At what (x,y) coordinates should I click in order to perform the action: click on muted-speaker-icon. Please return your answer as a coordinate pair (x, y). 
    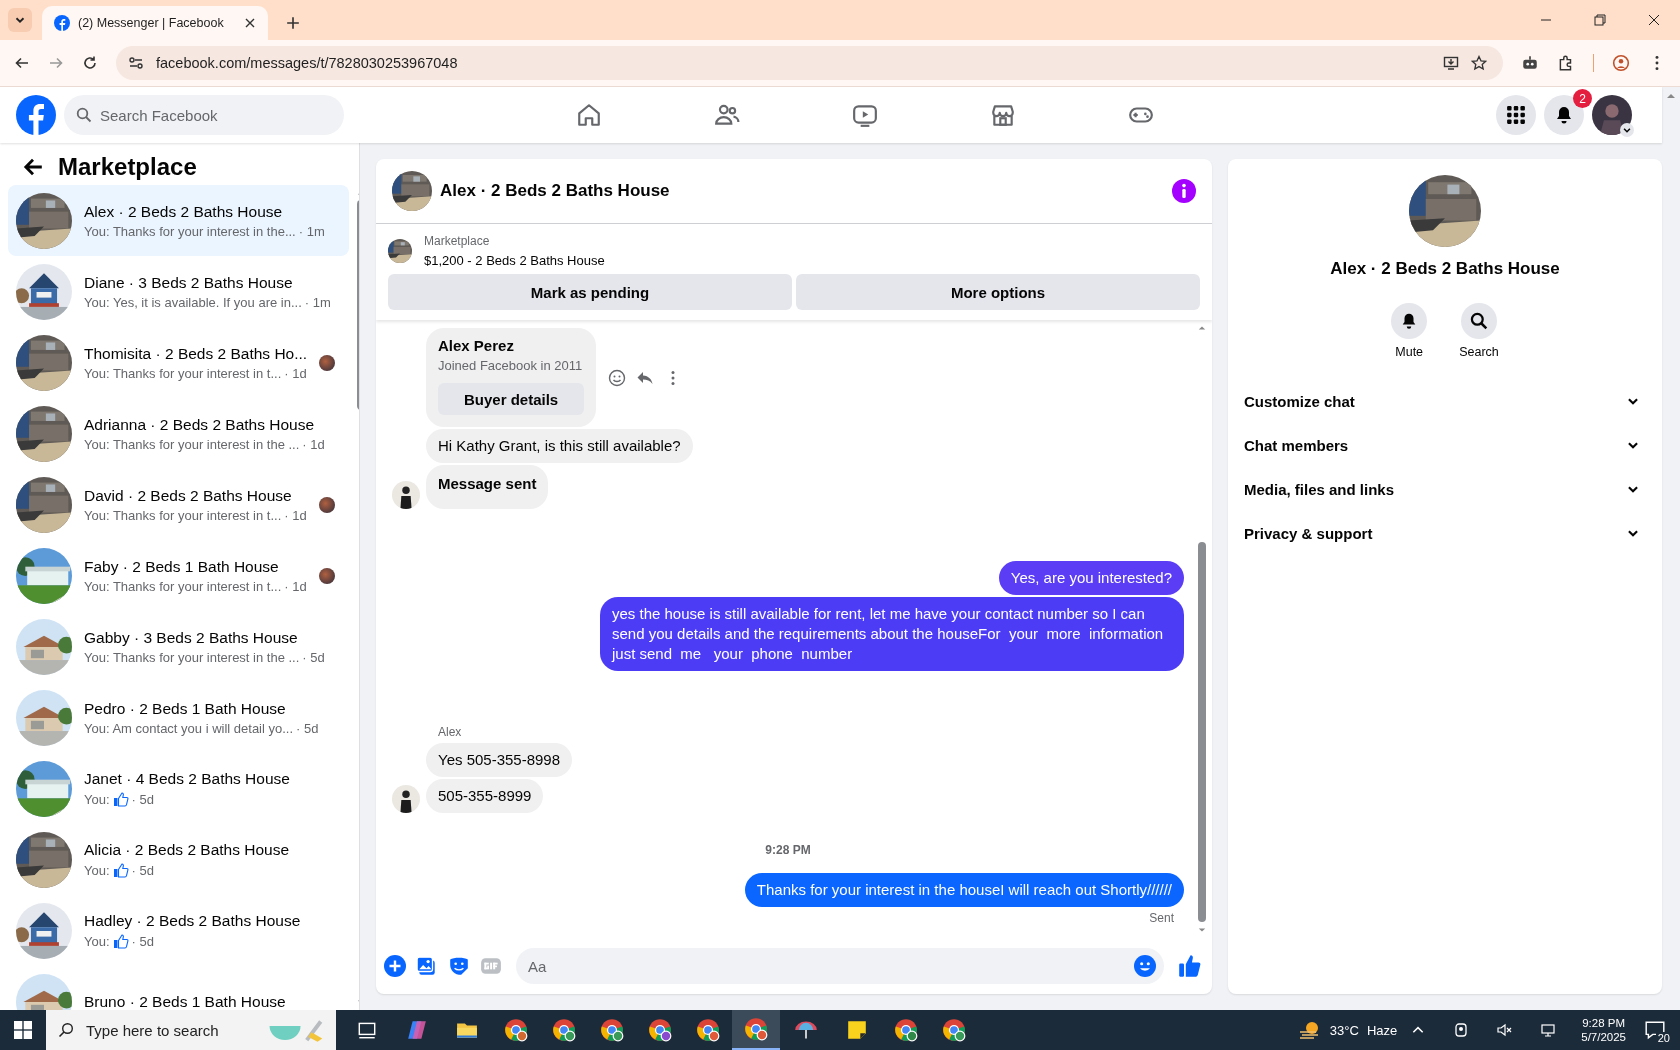
    Looking at the image, I should click on (1505, 1030).